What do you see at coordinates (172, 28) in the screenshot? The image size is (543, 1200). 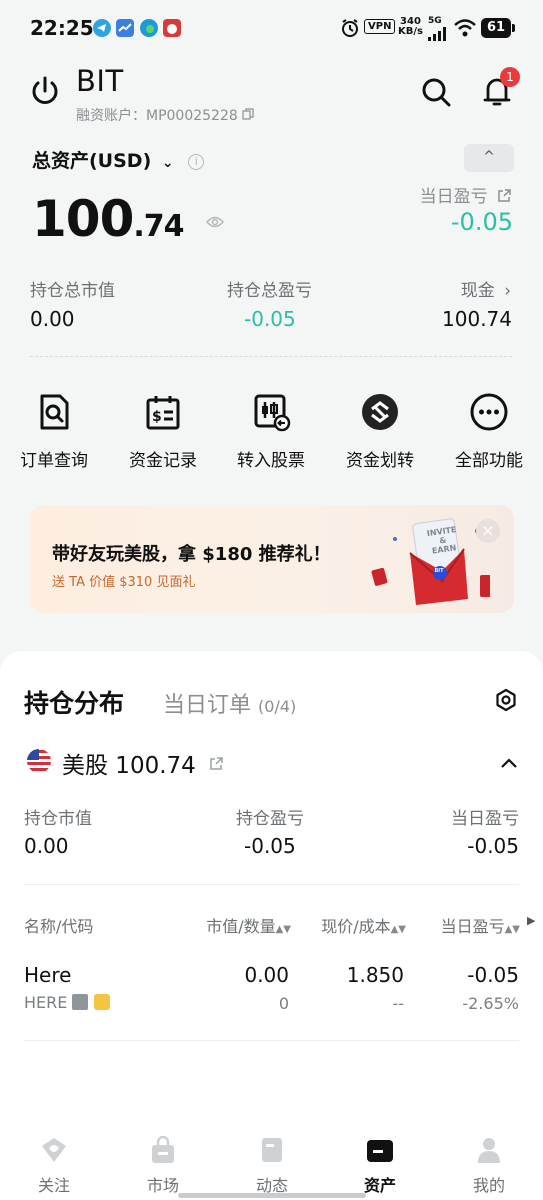 I see `red-app-icon` at bounding box center [172, 28].